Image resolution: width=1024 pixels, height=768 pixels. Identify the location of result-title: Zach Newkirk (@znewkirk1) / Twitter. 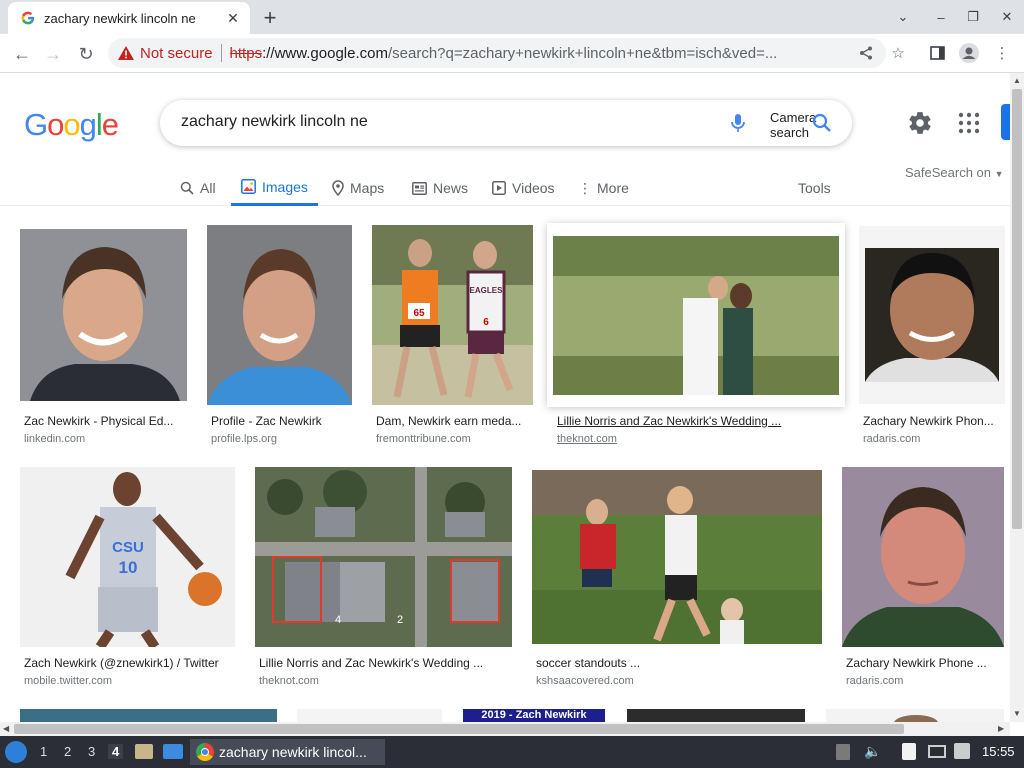
(129, 663).